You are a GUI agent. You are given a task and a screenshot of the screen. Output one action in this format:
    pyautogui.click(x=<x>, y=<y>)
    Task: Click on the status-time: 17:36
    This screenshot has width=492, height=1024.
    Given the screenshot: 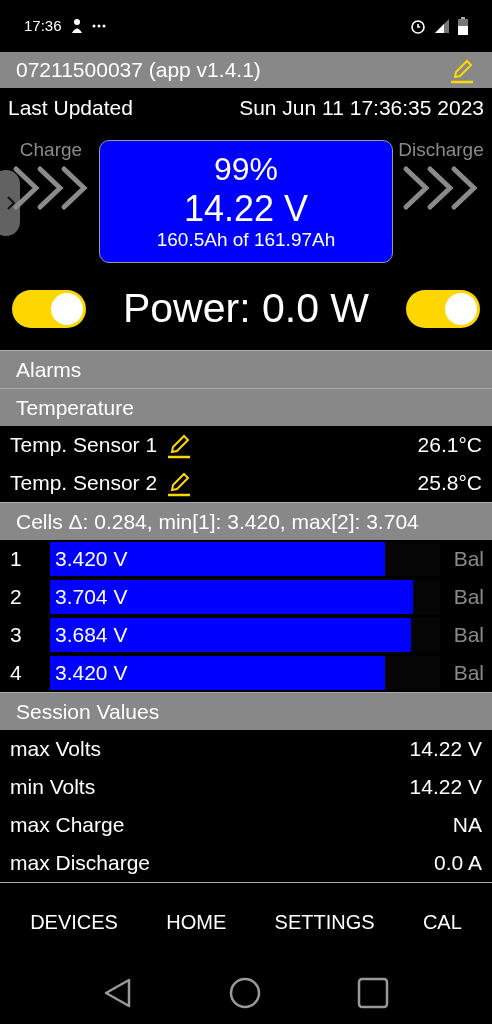 What is the action you would take?
    pyautogui.click(x=43, y=25)
    